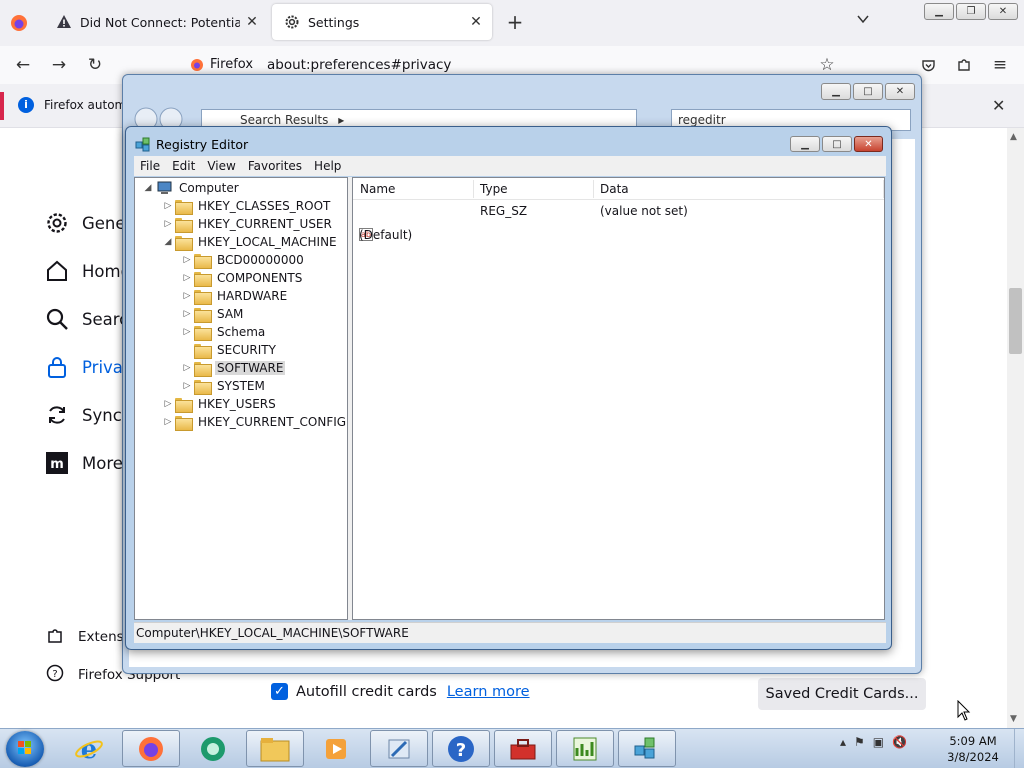  I want to click on tree-node-system: ▷ SYSTEM, so click(223, 386).